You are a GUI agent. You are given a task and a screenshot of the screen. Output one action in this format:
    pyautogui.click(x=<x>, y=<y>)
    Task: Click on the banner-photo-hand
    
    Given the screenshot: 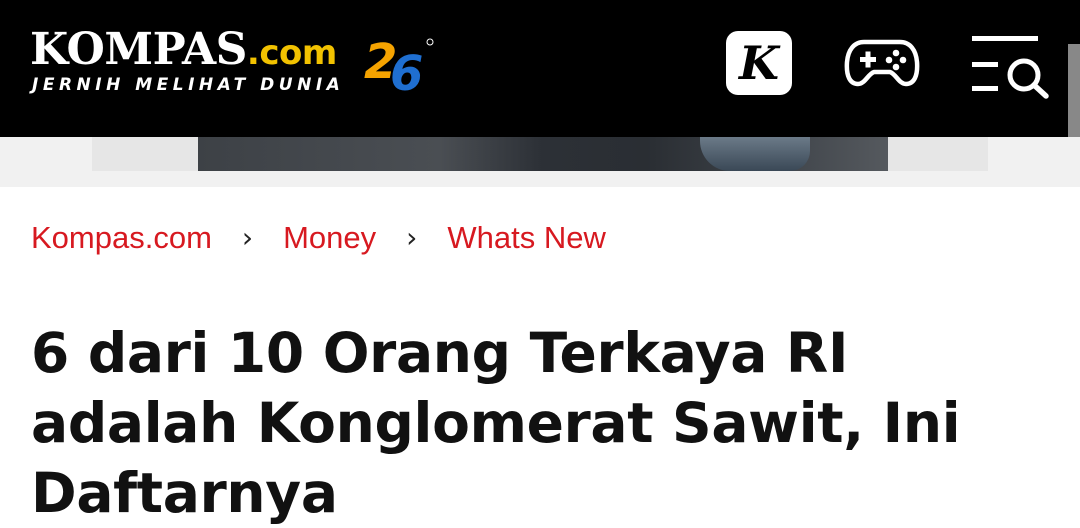 What is the action you would take?
    pyautogui.click(x=755, y=154)
    